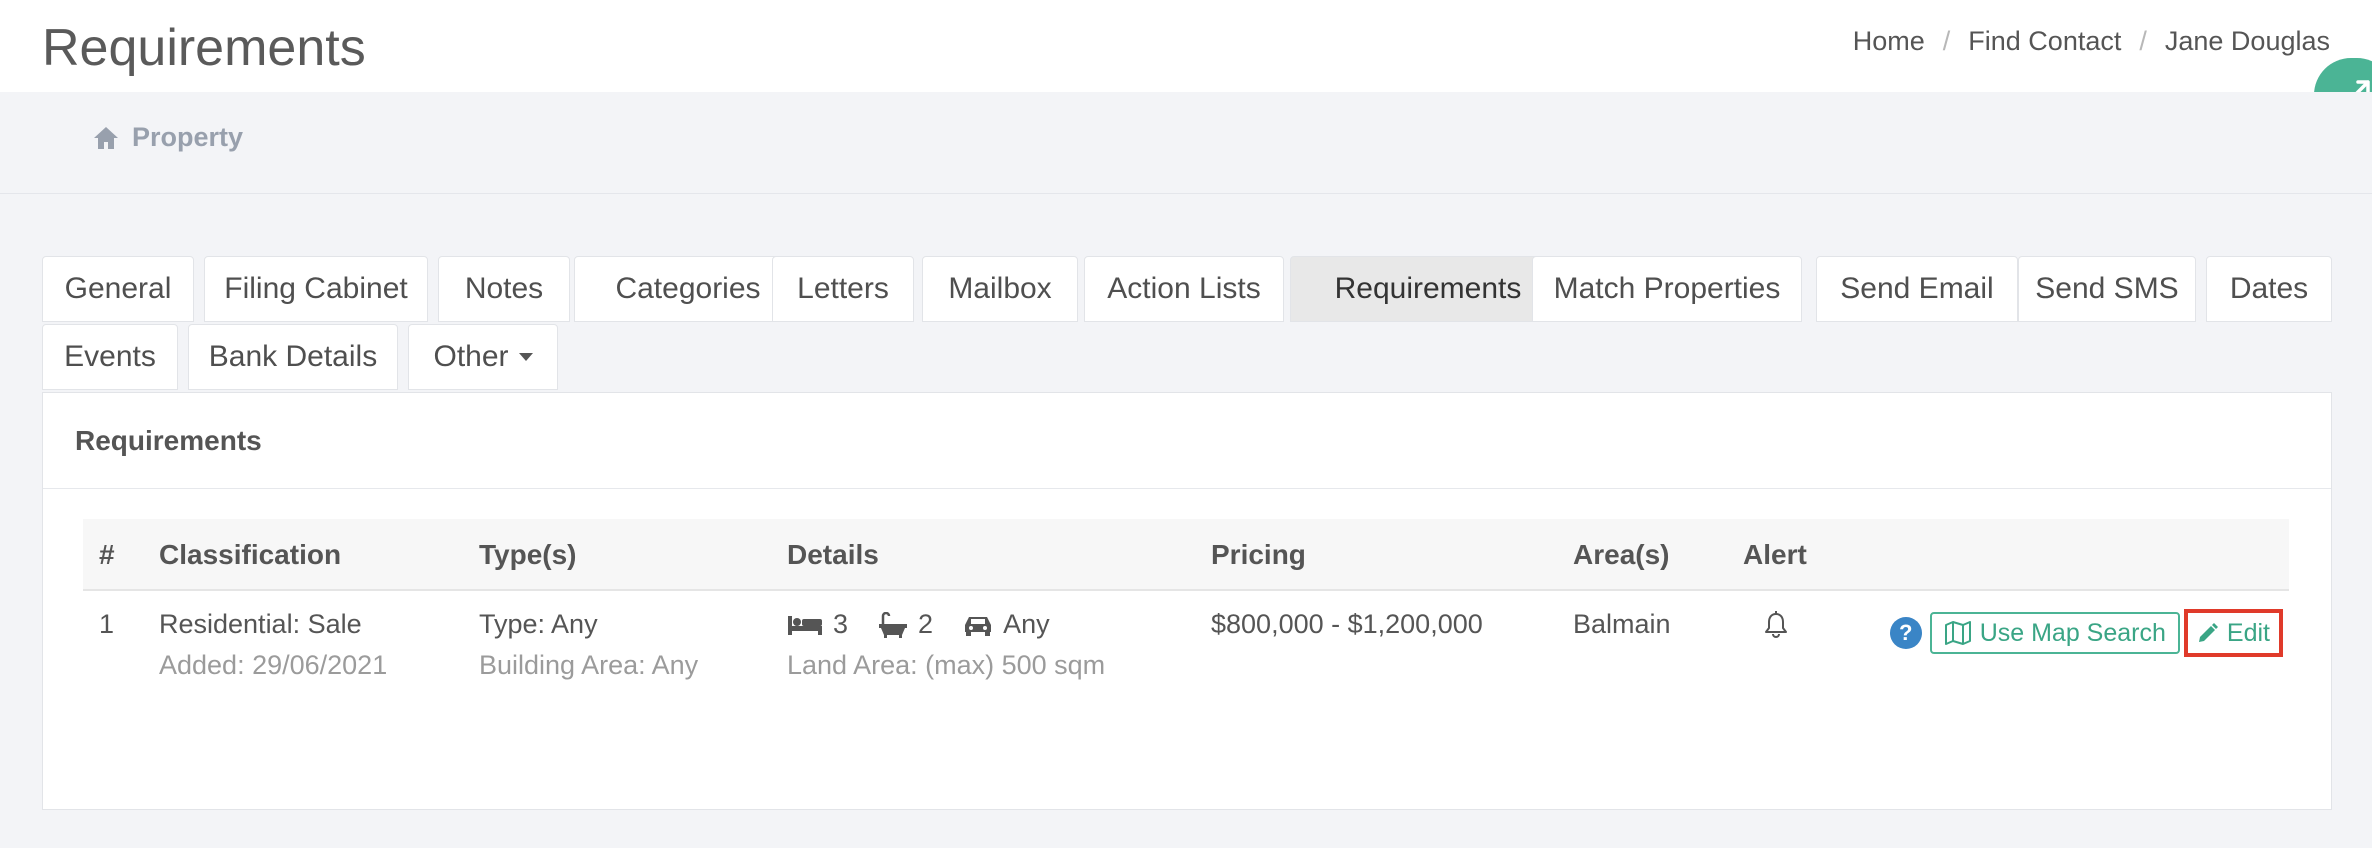 Image resolution: width=2372 pixels, height=848 pixels. What do you see at coordinates (1775, 554) in the screenshot?
I see `column-header-alert: Alert` at bounding box center [1775, 554].